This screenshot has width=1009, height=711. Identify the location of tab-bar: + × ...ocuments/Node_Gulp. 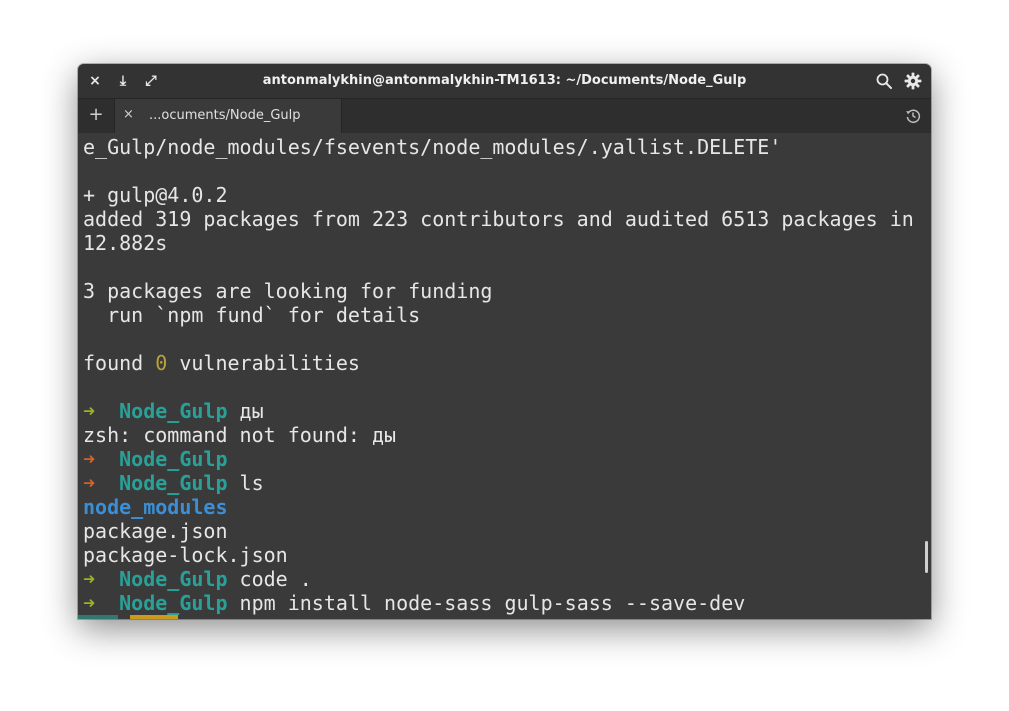
(504, 116).